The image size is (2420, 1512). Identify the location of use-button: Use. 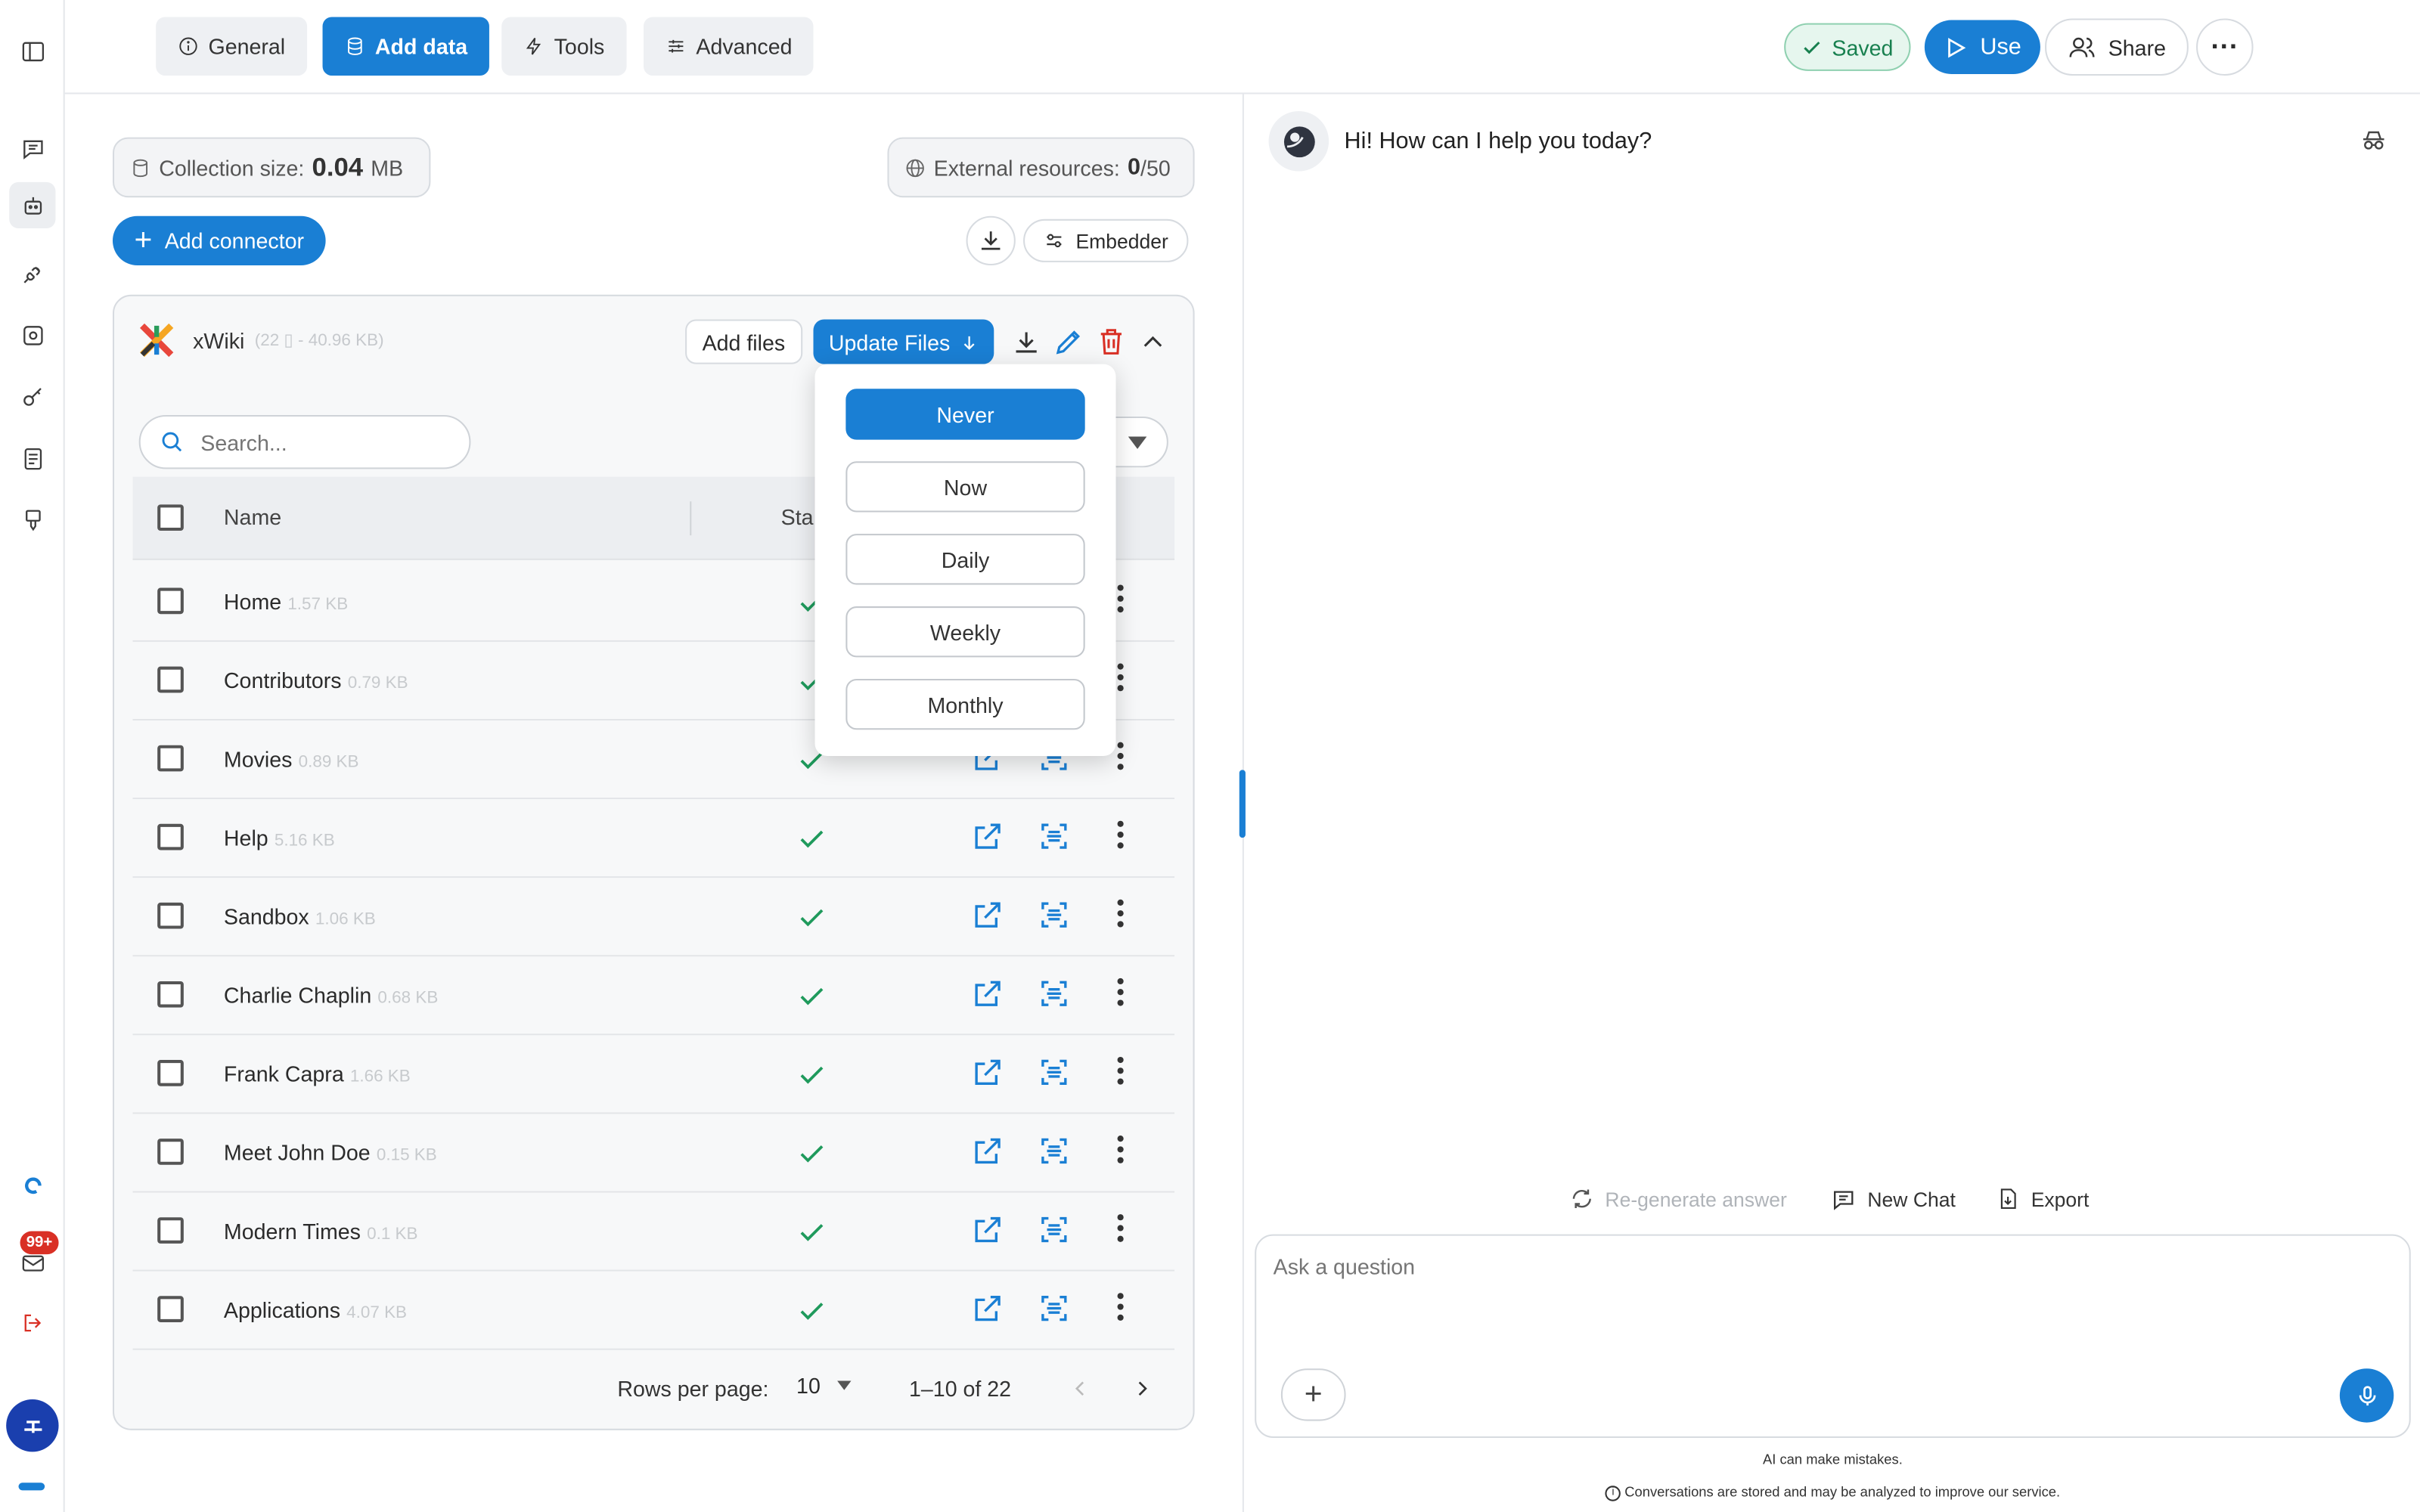
(1982, 47).